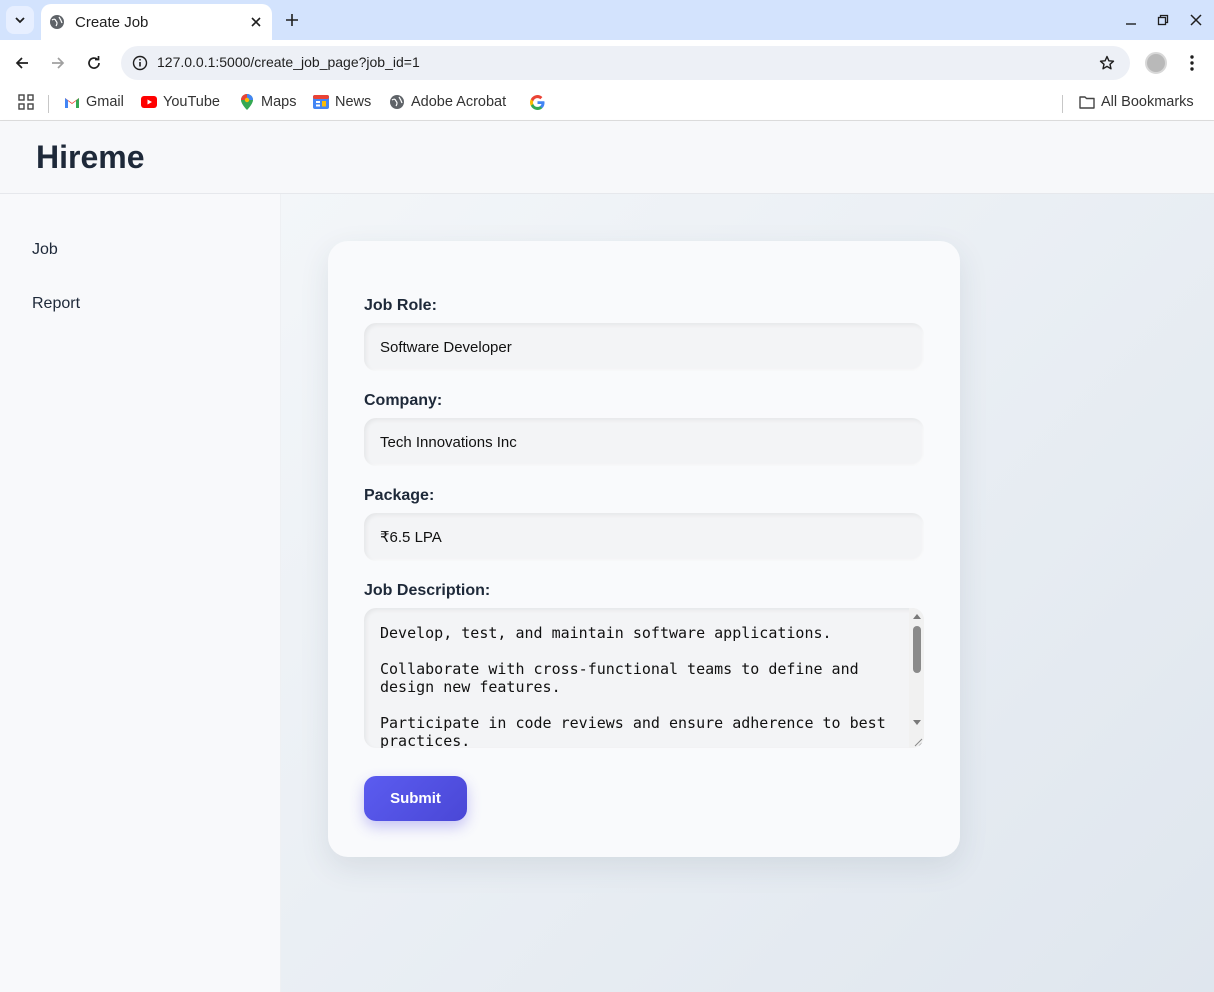 The image size is (1214, 992). What do you see at coordinates (1147, 102) in the screenshot?
I see `all-bookmarks-label: All Bookmarks` at bounding box center [1147, 102].